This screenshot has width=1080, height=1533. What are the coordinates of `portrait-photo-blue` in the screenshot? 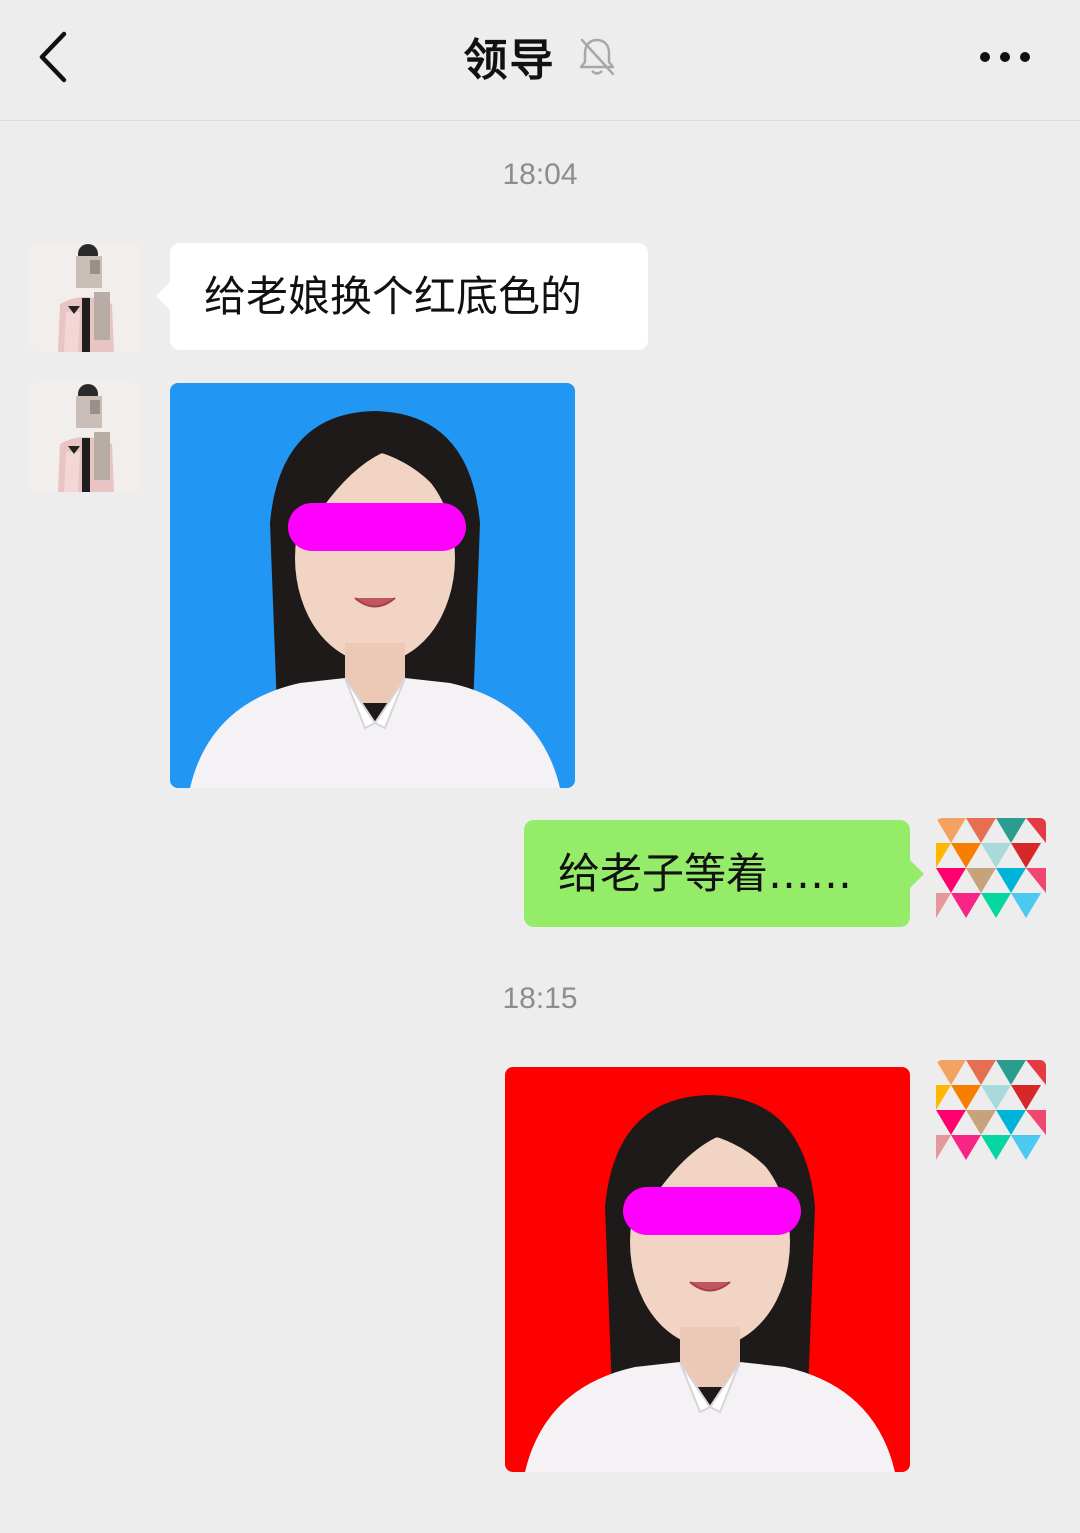 It's located at (372, 585).